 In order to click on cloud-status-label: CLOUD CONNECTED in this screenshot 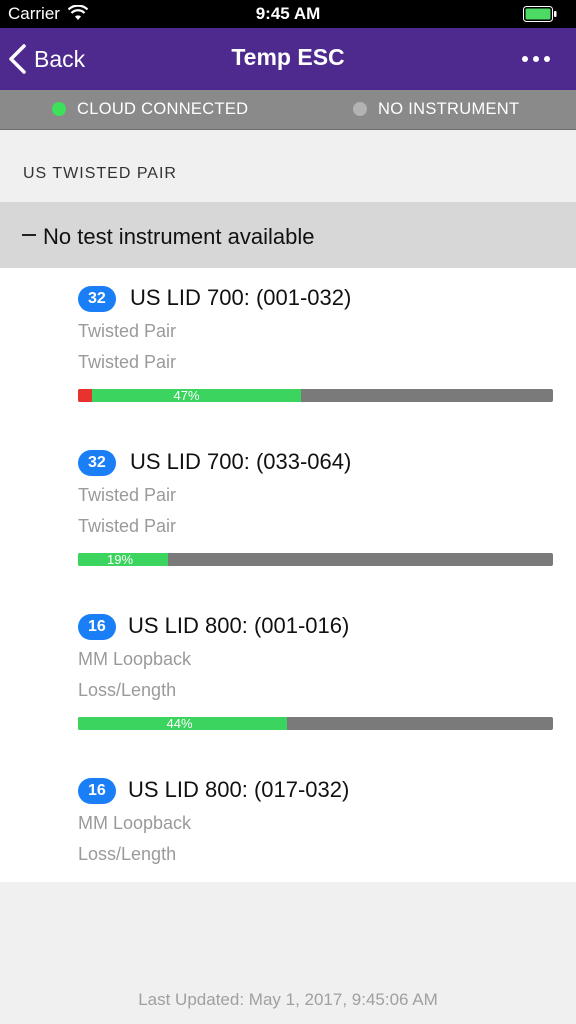, I will do `click(163, 109)`.